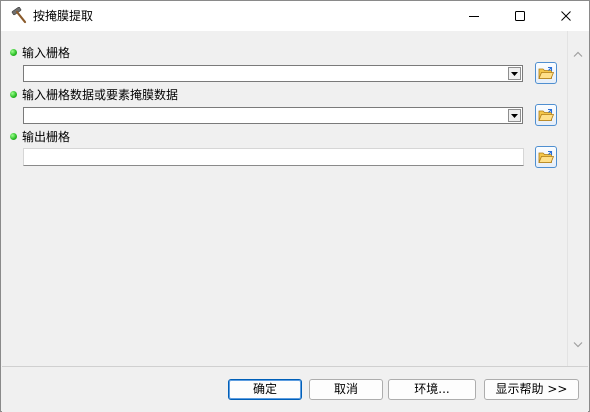 This screenshot has height=412, width=590. Describe the element at coordinates (265, 389) in the screenshot. I see `ok-button: 确定` at that location.